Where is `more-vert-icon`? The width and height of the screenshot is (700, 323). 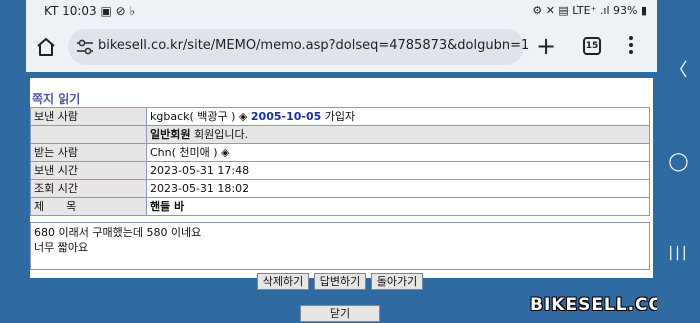
more-vert-icon is located at coordinates (631, 47).